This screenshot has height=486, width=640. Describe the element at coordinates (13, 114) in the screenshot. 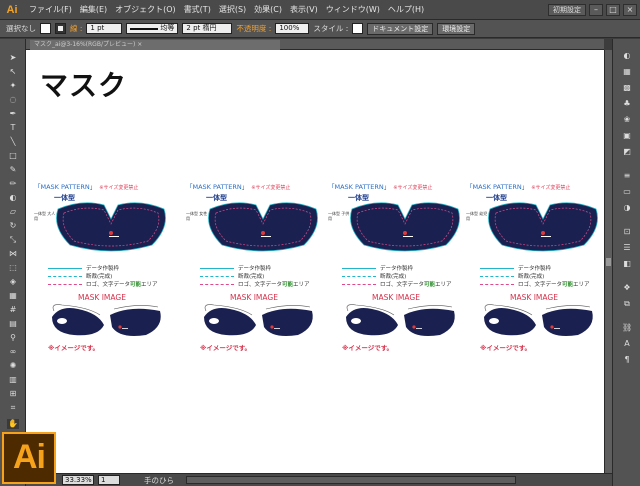

I see `pen-tool-icon: ✒` at that location.